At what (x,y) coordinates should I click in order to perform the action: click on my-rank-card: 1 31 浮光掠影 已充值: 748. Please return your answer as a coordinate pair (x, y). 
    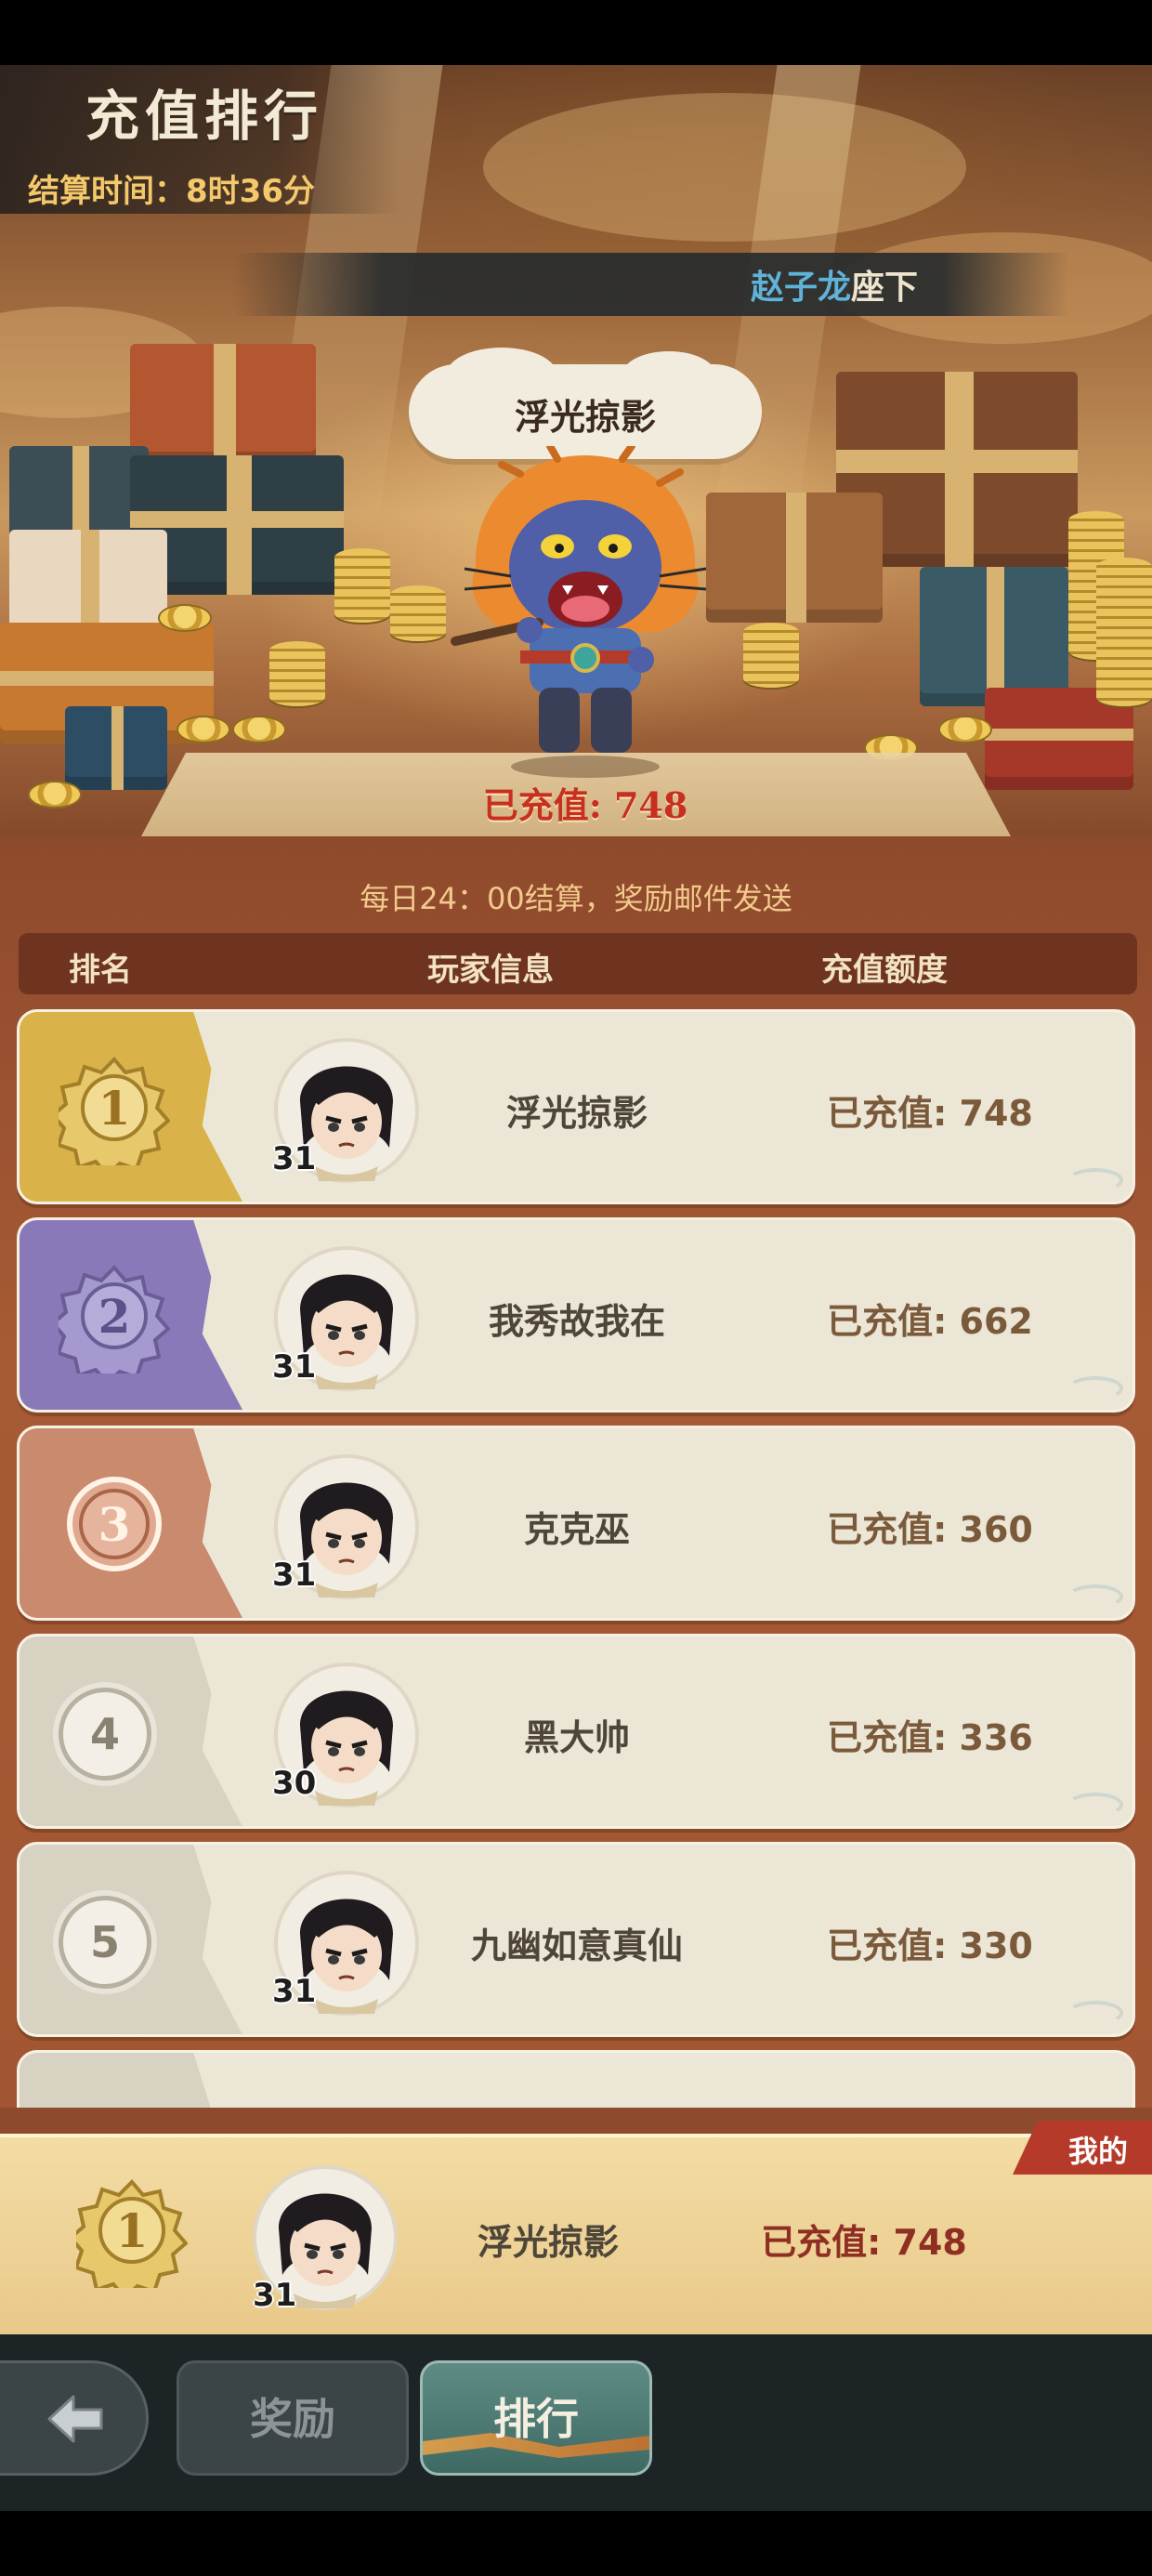
    Looking at the image, I should click on (576, 2234).